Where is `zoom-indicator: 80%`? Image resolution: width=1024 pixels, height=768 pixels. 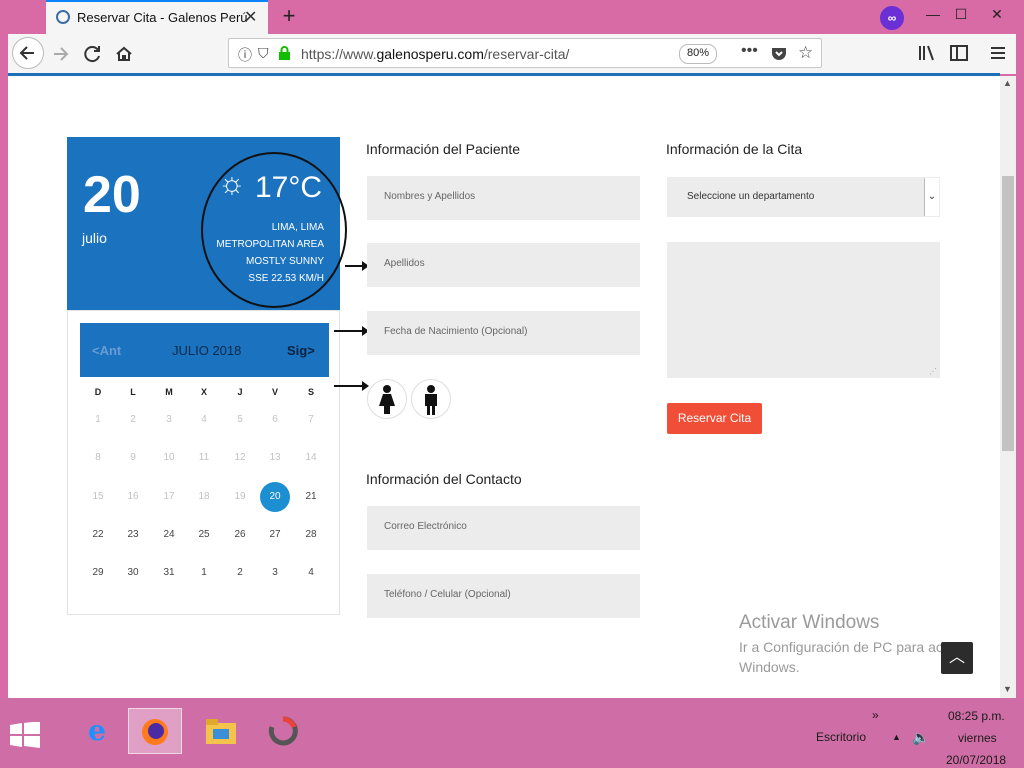 zoom-indicator: 80% is located at coordinates (698, 54).